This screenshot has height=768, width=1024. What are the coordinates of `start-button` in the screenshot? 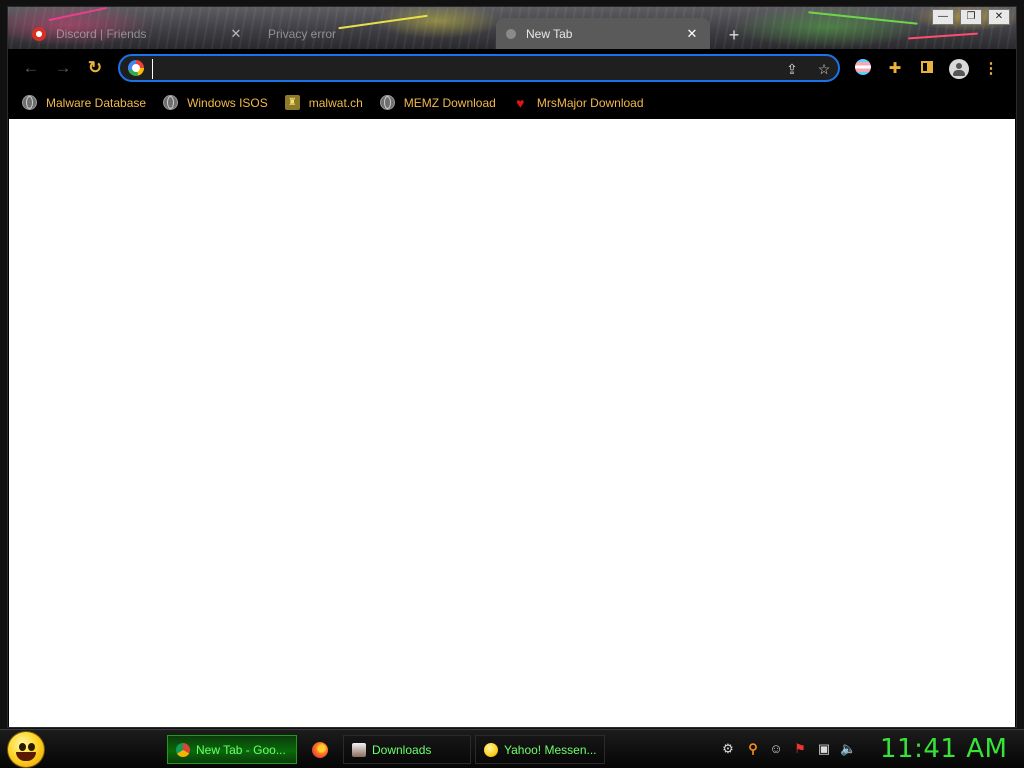 It's located at (26, 749).